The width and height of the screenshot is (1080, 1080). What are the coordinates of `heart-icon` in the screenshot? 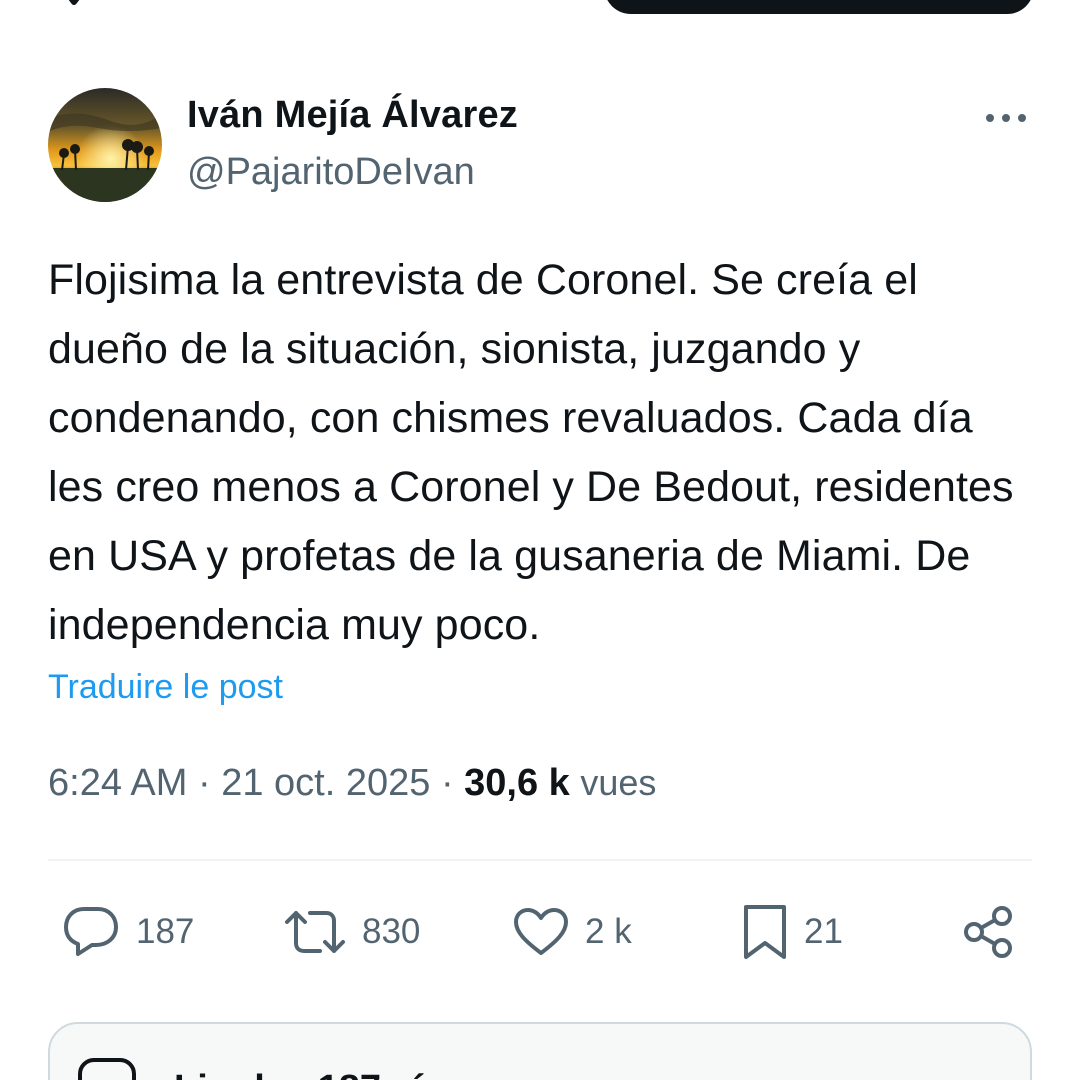 It's located at (541, 931).